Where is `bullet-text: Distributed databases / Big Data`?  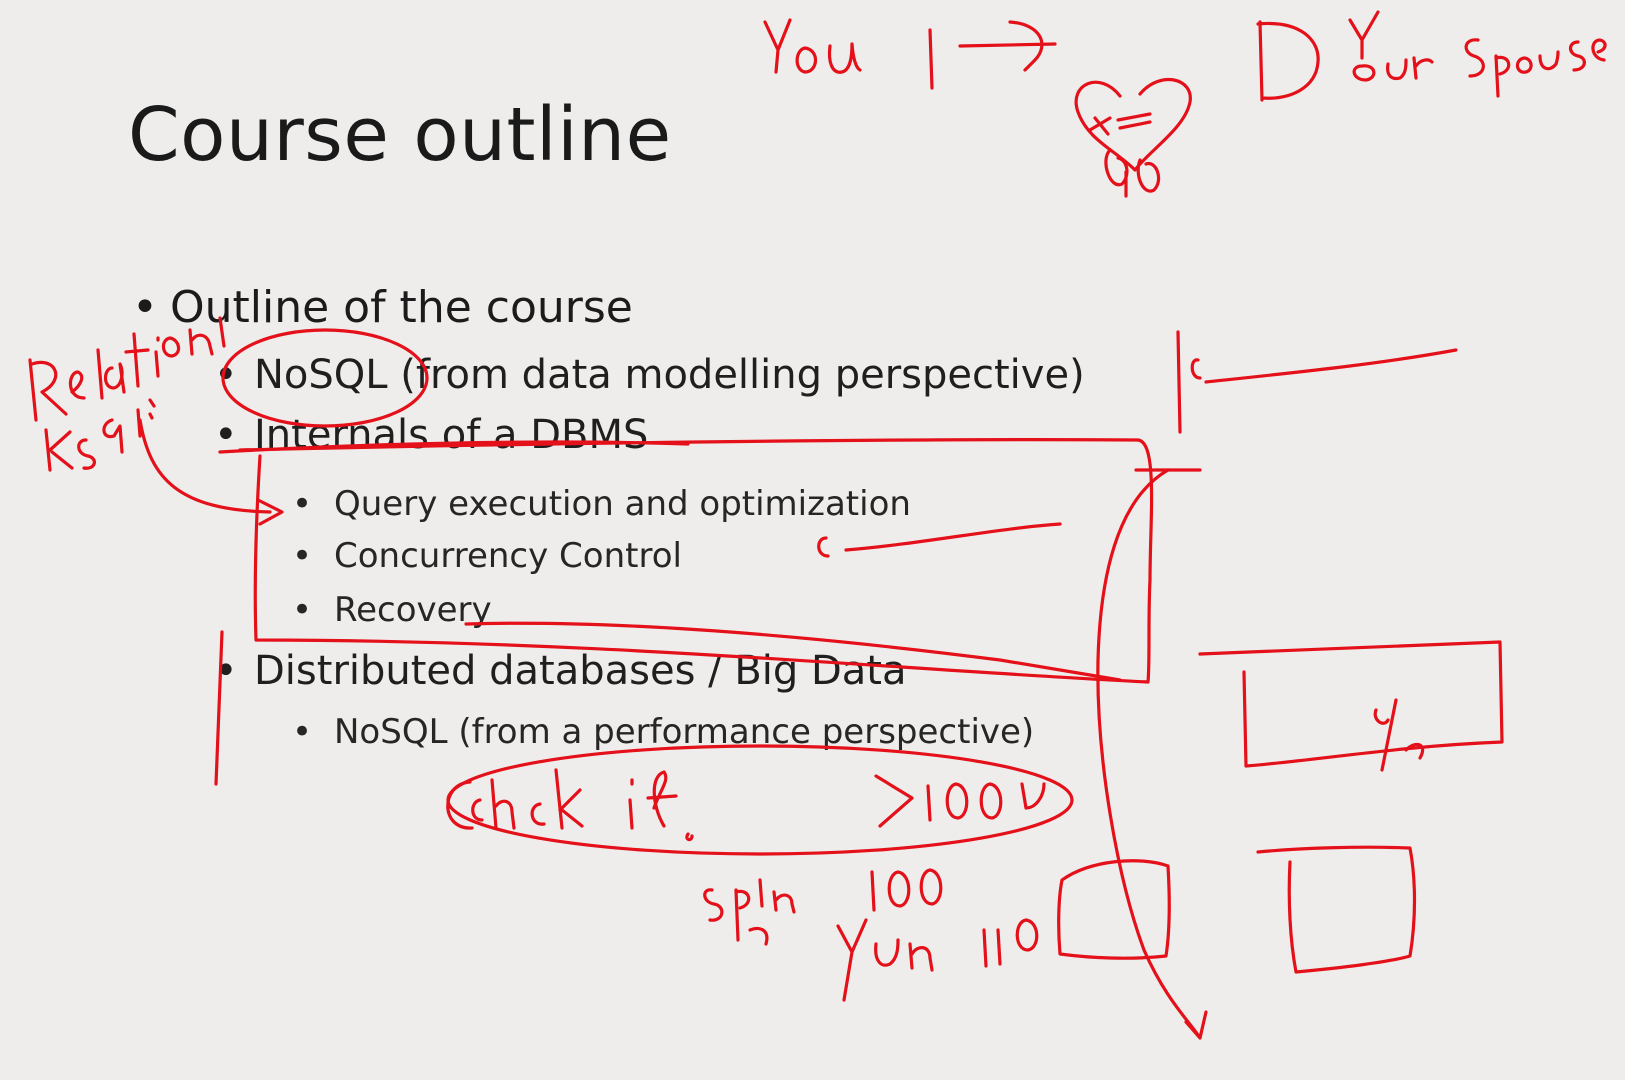
bullet-text: Distributed databases / Big Data is located at coordinates (580, 671).